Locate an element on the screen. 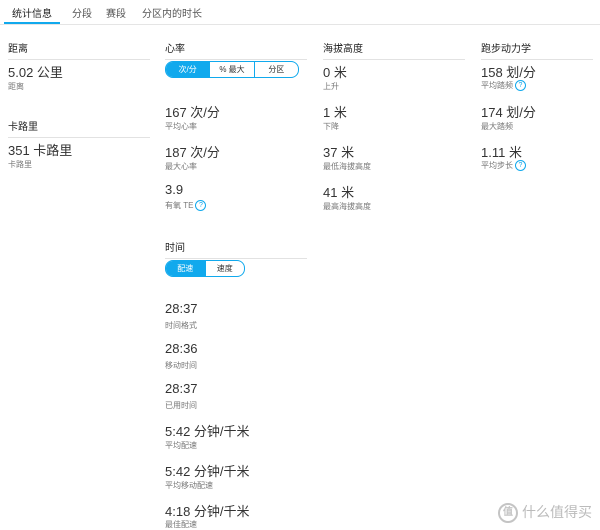 The width and height of the screenshot is (600, 530). time-title: 时间 is located at coordinates (175, 248).